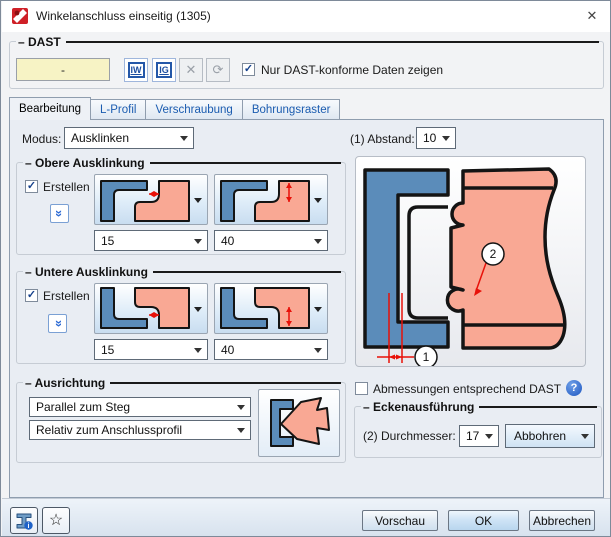  What do you see at coordinates (550, 436) in the screenshot?
I see `eckenmodus-combobox: Abbohren` at bounding box center [550, 436].